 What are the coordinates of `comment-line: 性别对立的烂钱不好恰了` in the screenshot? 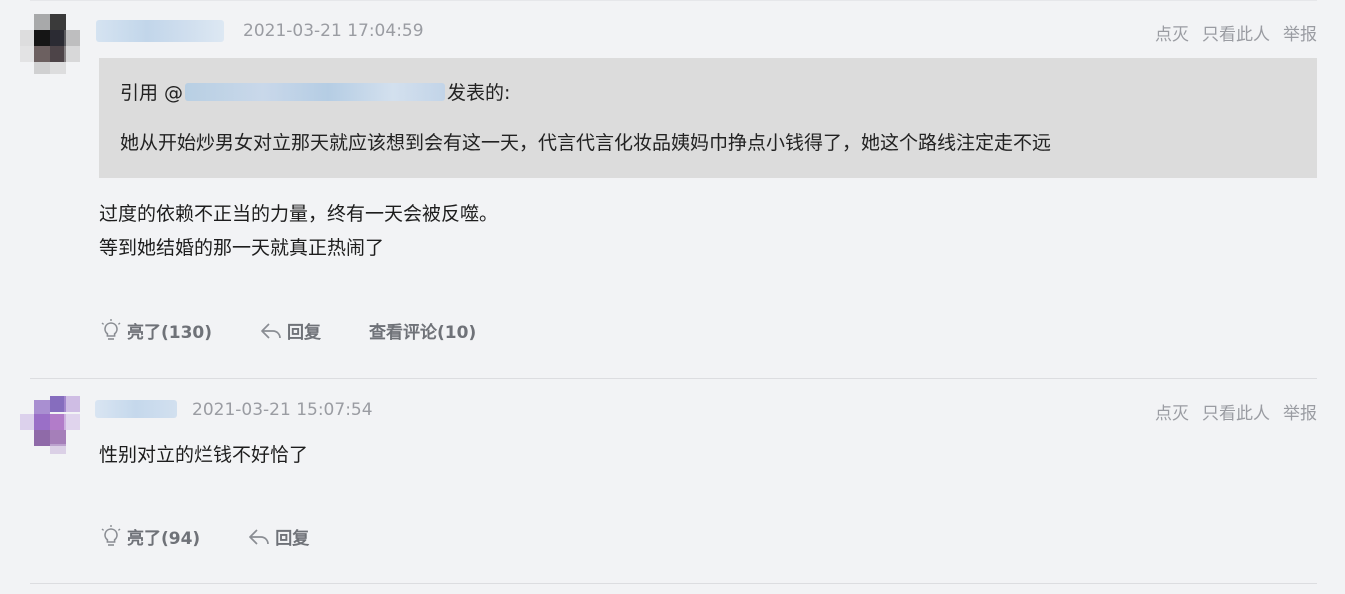 It's located at (204, 455).